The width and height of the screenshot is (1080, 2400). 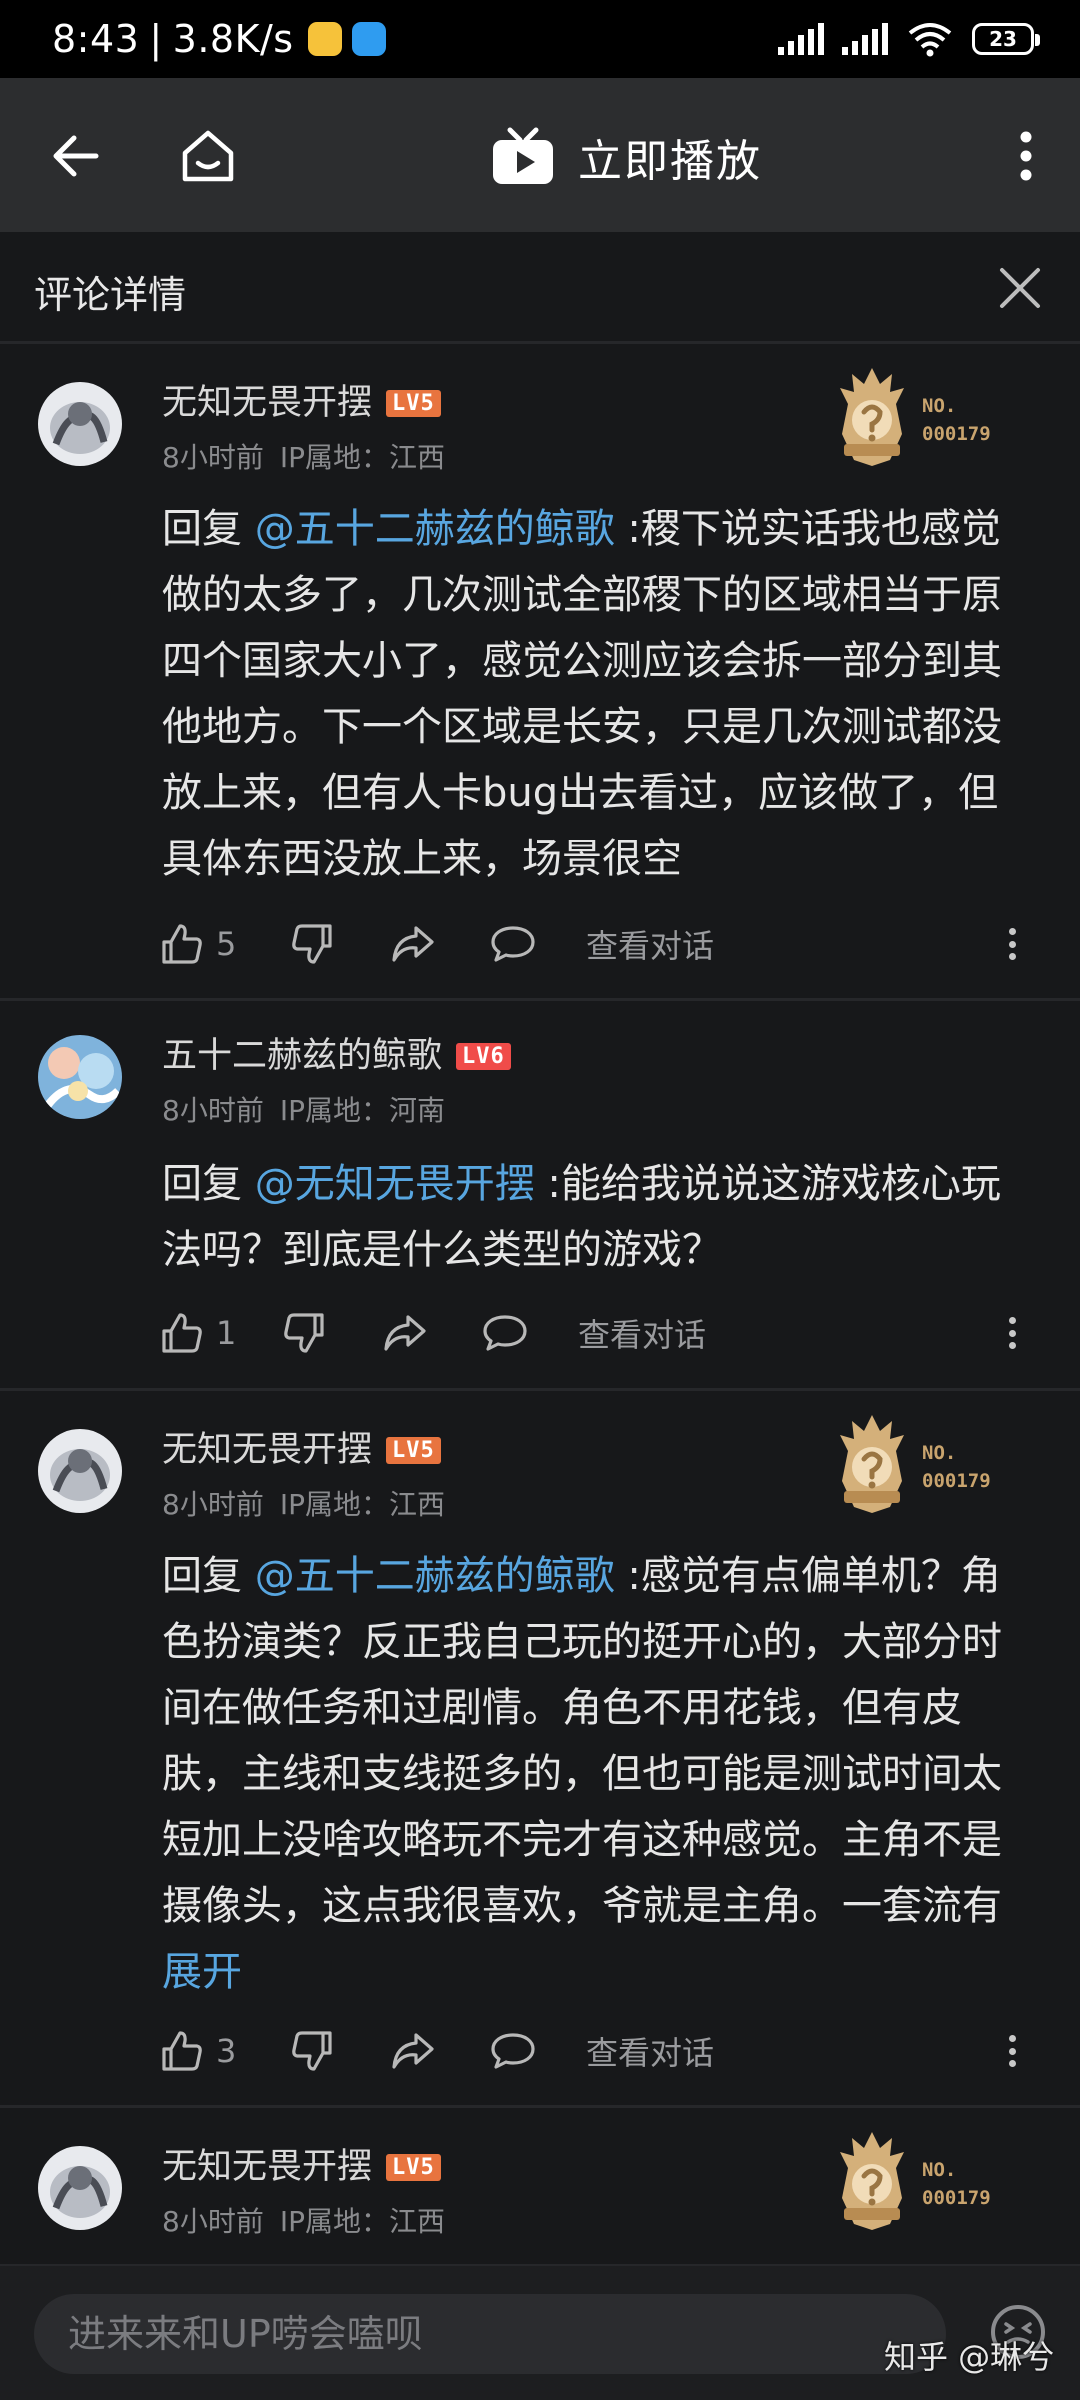 What do you see at coordinates (76, 156) in the screenshot?
I see `back-button` at bounding box center [76, 156].